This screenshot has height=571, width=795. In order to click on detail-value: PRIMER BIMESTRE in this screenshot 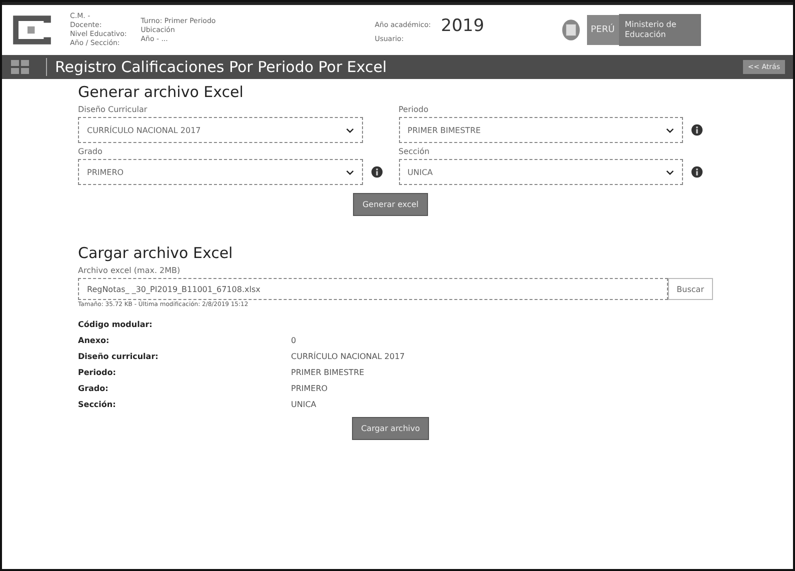, I will do `click(328, 372)`.